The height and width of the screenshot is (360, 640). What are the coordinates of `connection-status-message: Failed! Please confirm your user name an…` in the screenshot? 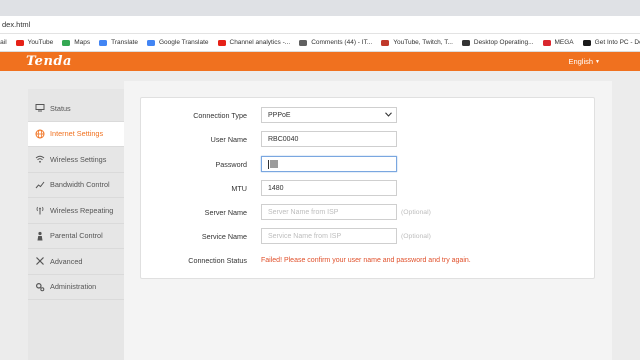 It's located at (366, 260).